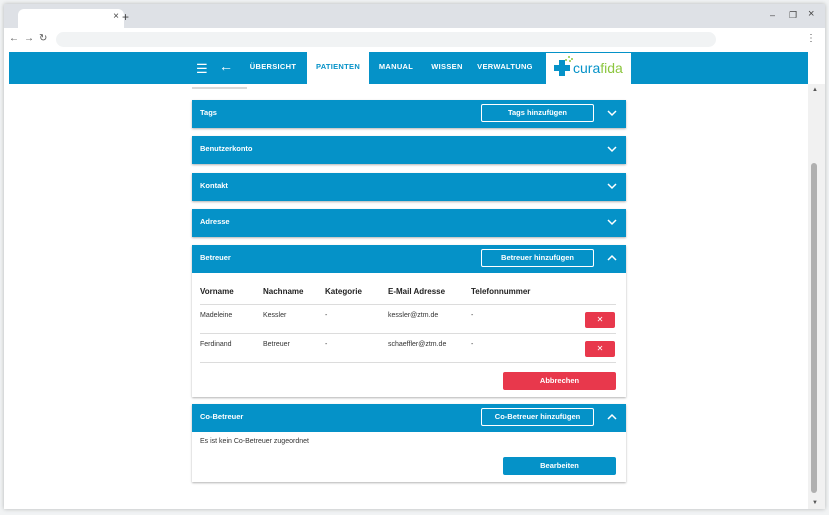  What do you see at coordinates (598, 68) in the screenshot?
I see `logo-text: curafida` at bounding box center [598, 68].